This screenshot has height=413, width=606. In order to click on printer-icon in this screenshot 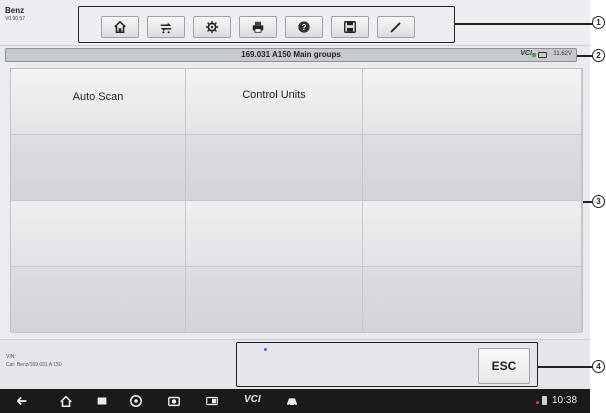, I will do `click(258, 27)`.